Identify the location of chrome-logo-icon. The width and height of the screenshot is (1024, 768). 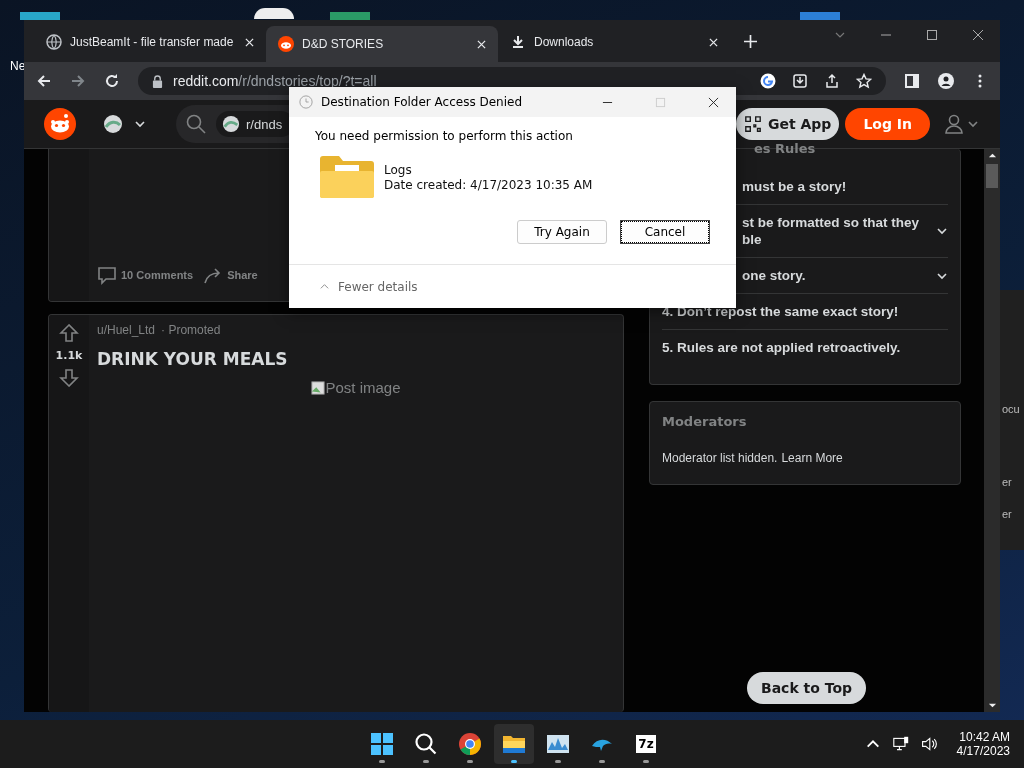
(470, 744).